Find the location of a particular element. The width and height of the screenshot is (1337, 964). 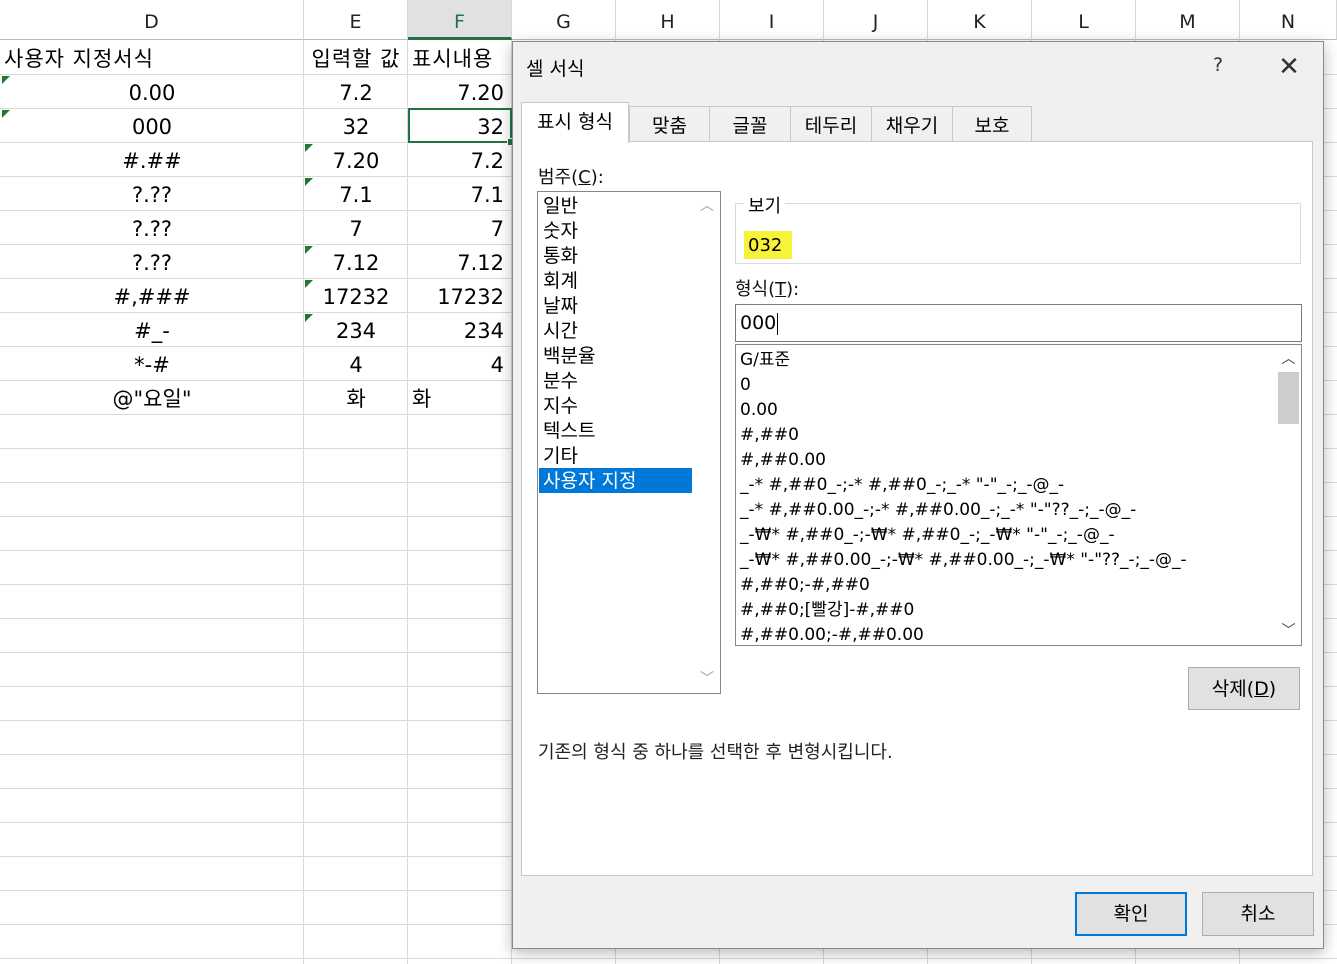

cell-input-value: 7.1 is located at coordinates (356, 193).